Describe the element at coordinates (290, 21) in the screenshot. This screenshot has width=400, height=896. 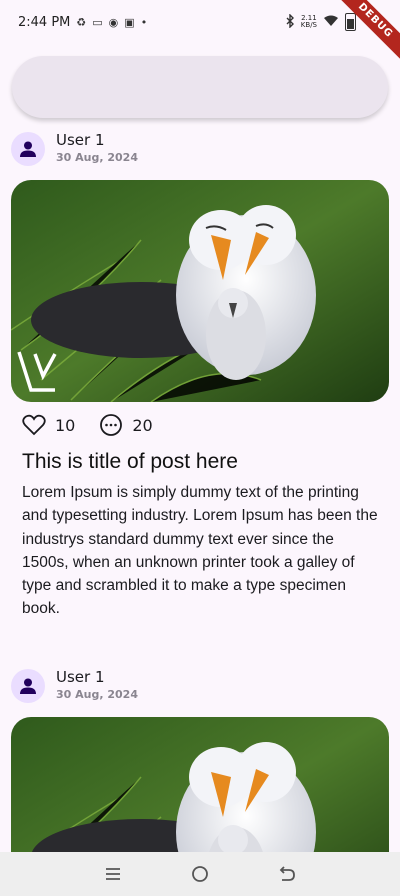
I see `bluetooth-icon` at that location.